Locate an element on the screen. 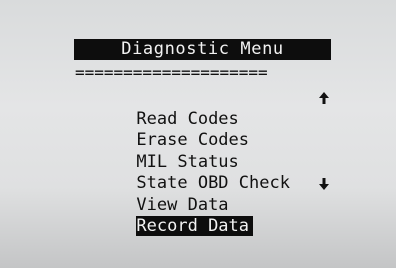 The image size is (396, 268). arrow-down-icon is located at coordinates (324, 183).